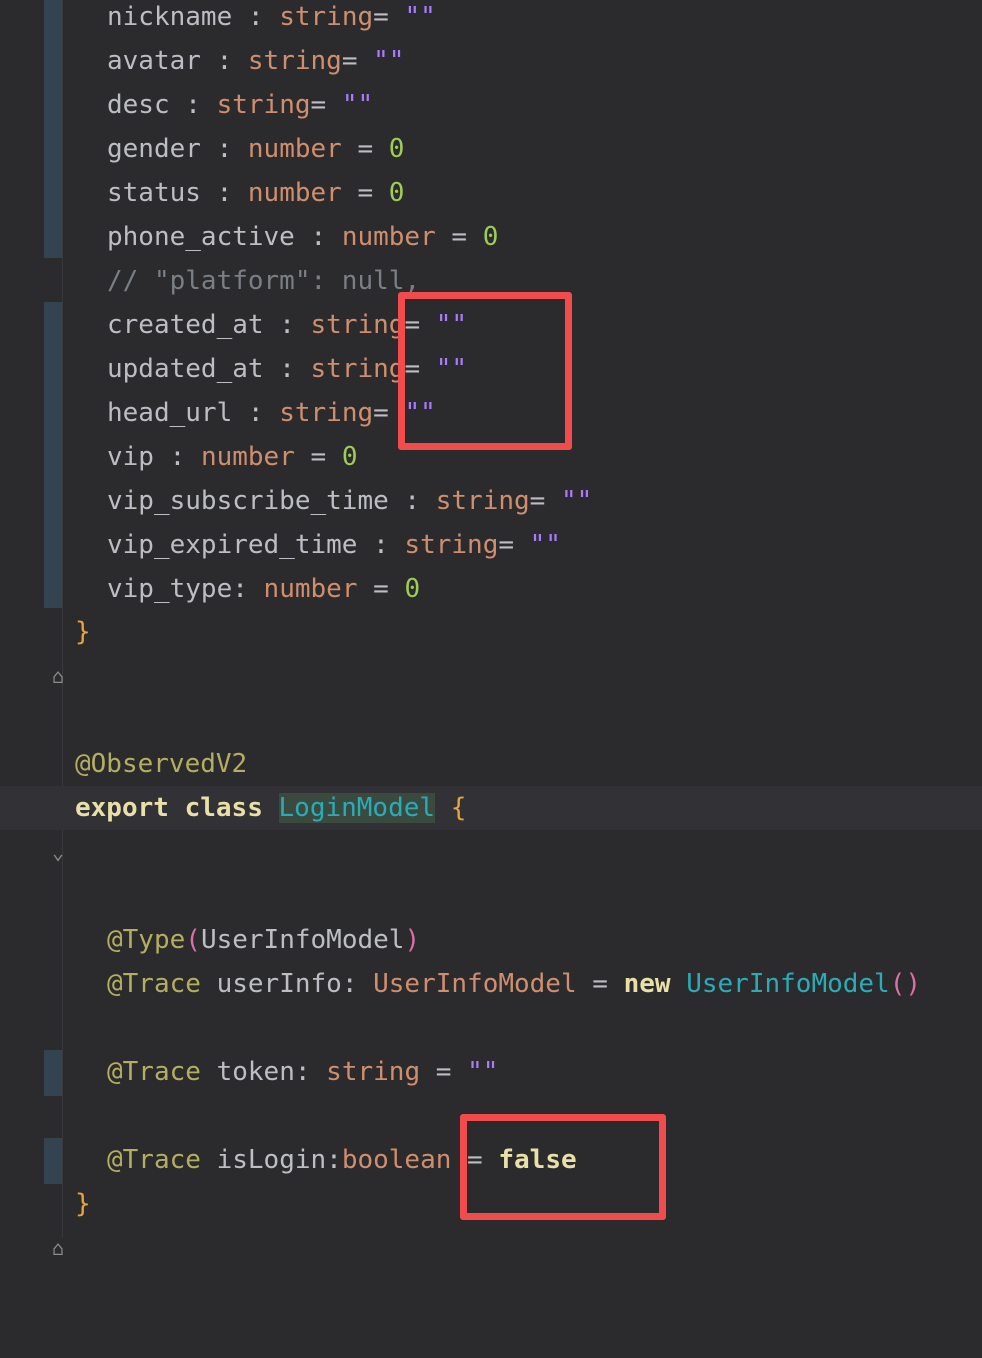 This screenshot has width=982, height=1358. What do you see at coordinates (146, 940) in the screenshot?
I see `decorator: @Type` at bounding box center [146, 940].